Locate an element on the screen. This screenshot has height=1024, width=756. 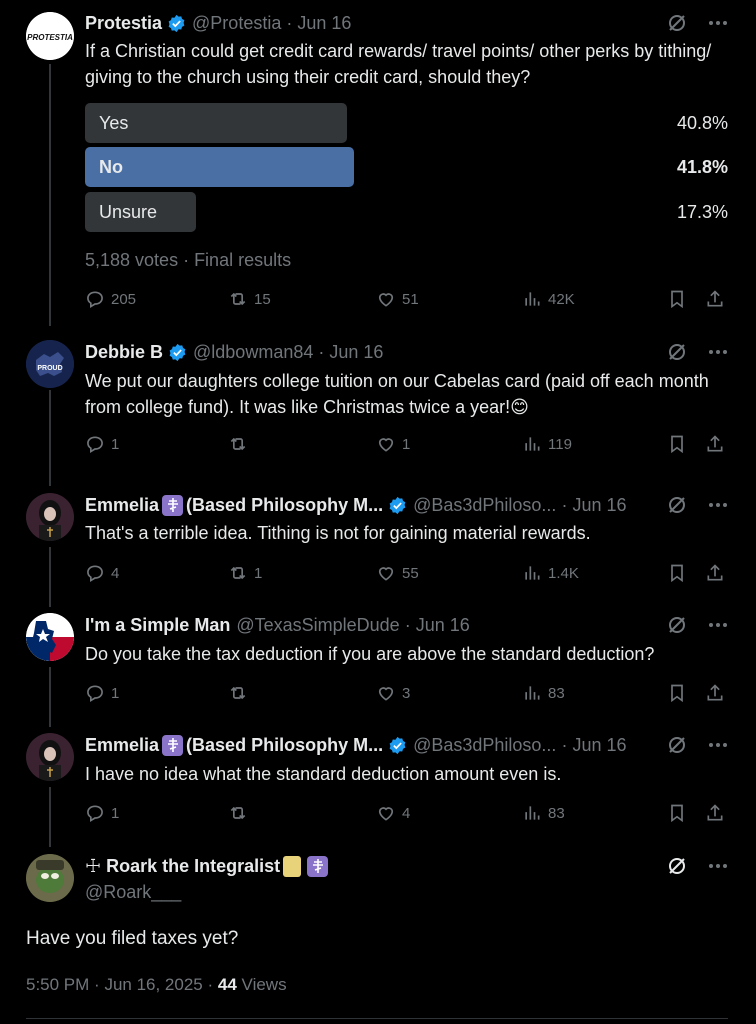
views-count: 44 is located at coordinates (227, 984).